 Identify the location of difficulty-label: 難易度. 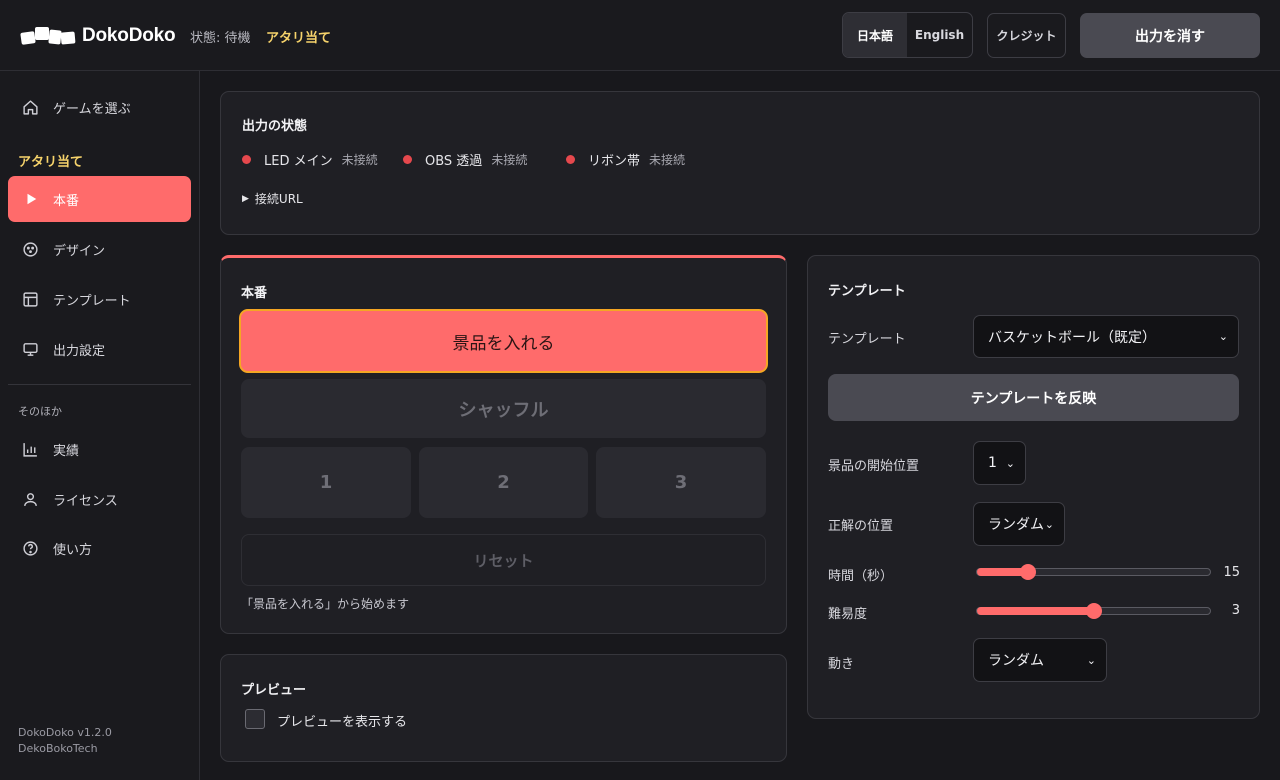
(848, 614).